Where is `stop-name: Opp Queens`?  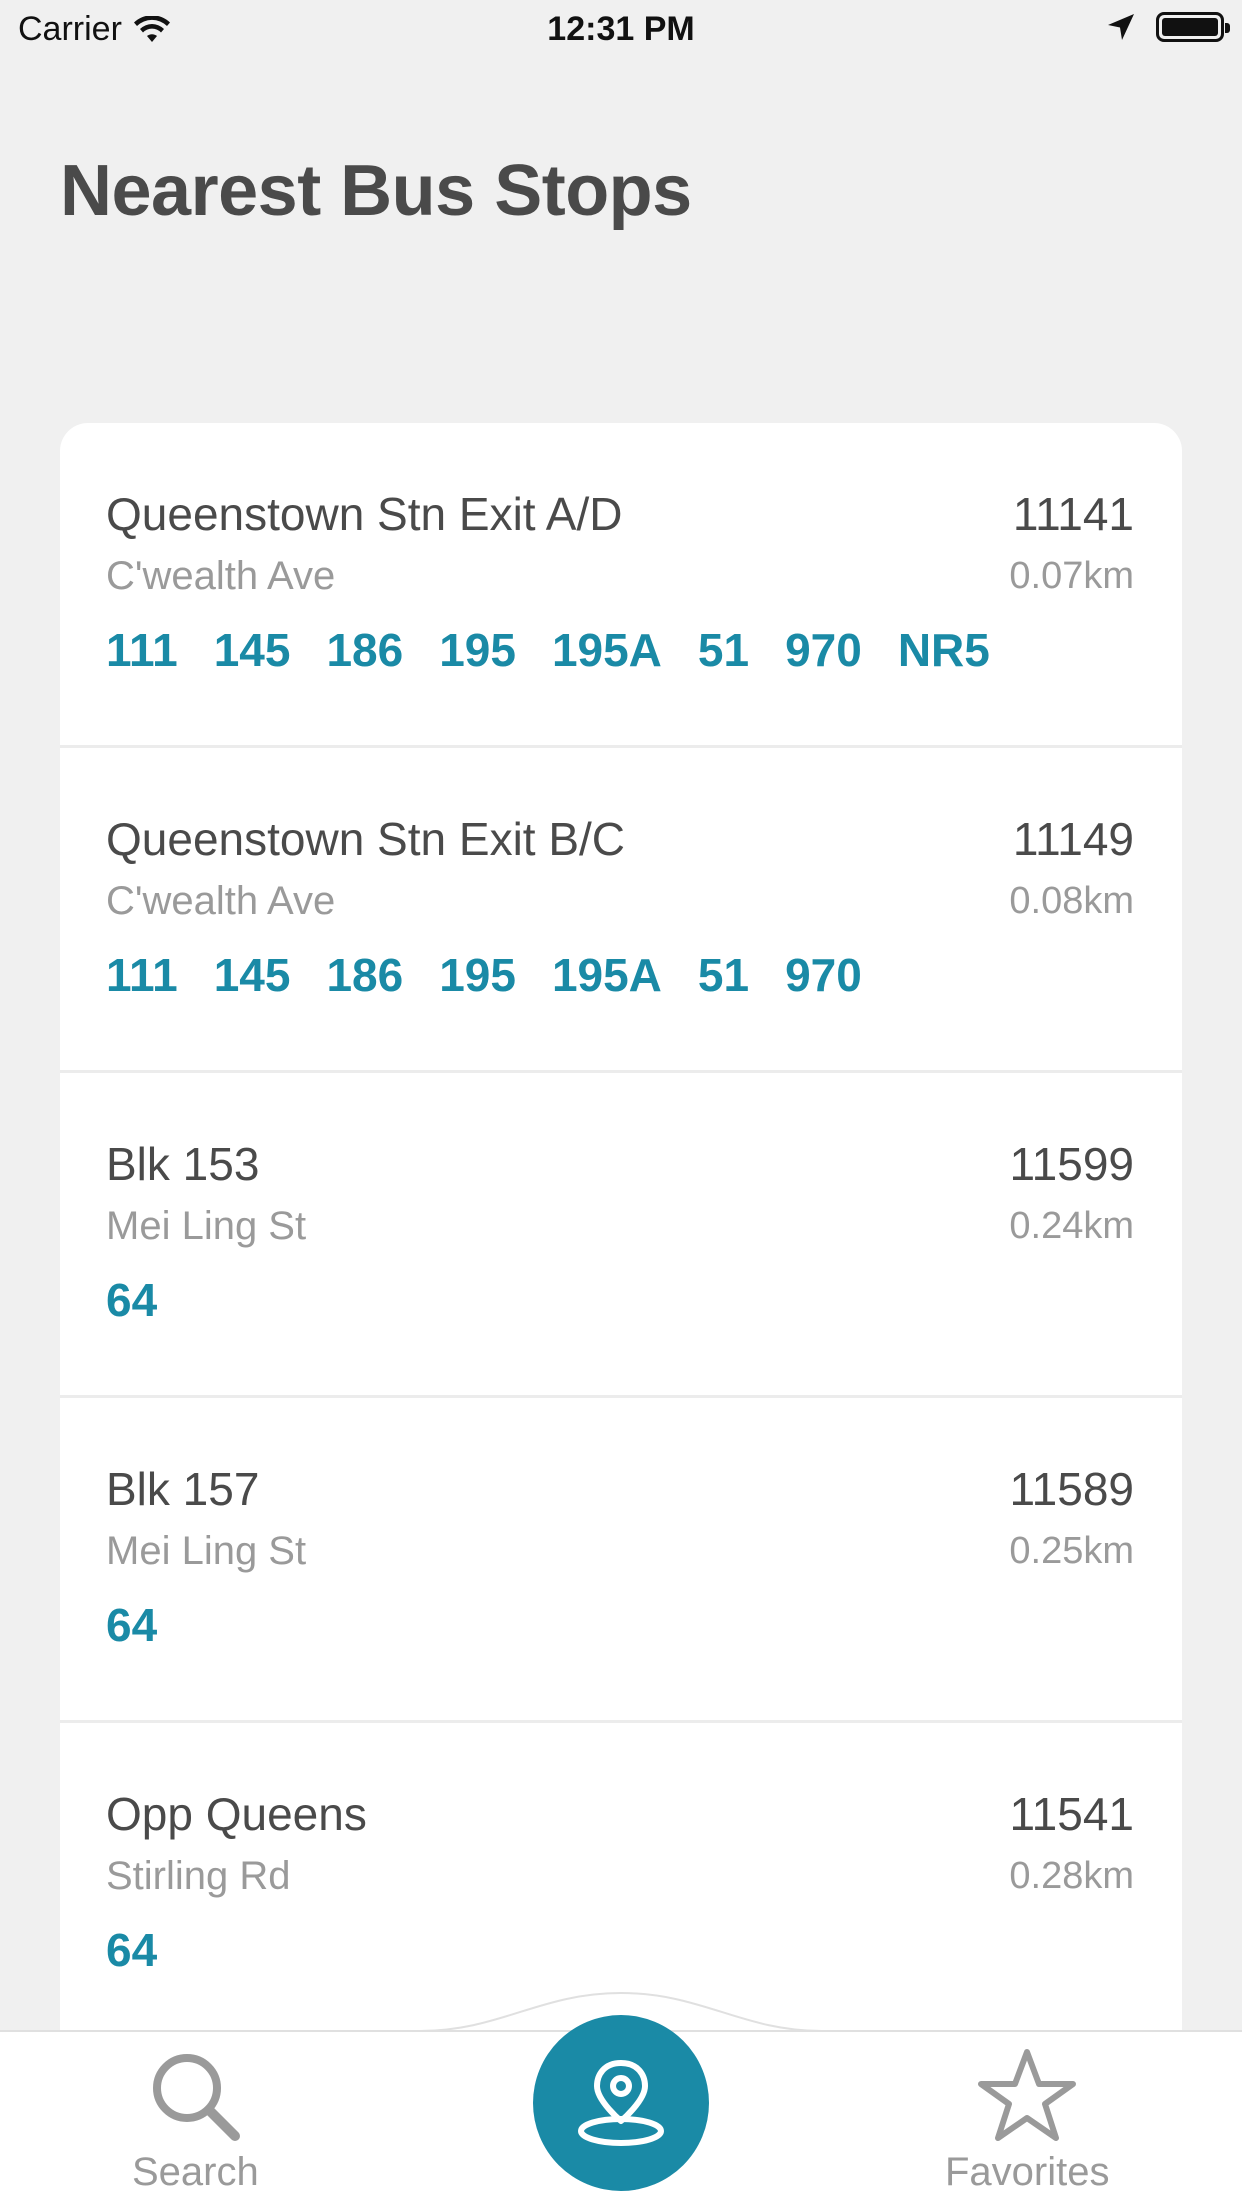 stop-name: Opp Queens is located at coordinates (236, 1814).